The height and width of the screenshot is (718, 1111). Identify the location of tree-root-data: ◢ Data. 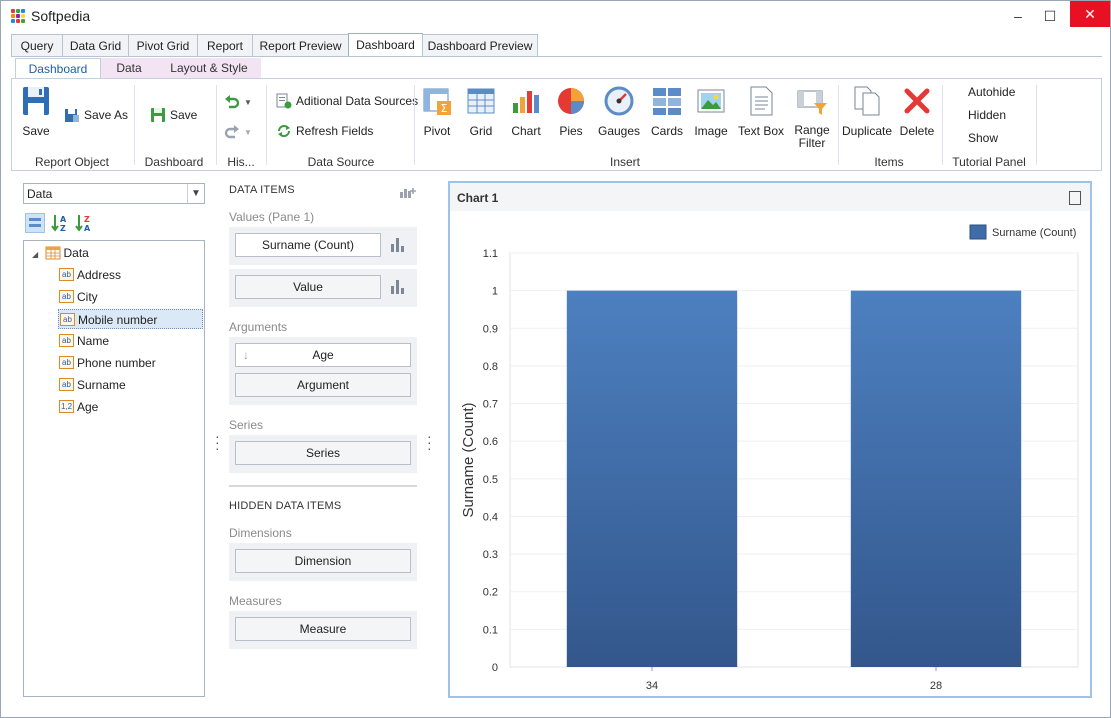
(60, 253).